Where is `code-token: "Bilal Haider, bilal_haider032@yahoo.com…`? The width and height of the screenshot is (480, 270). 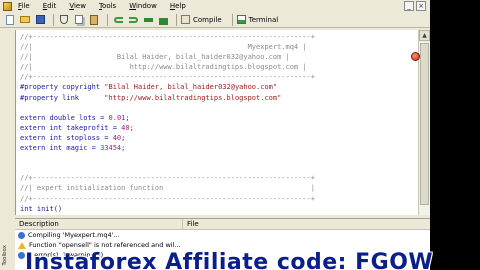
code-token: "Bilal Haider, bilal_haider032@yahoo.com… is located at coordinates (191, 87).